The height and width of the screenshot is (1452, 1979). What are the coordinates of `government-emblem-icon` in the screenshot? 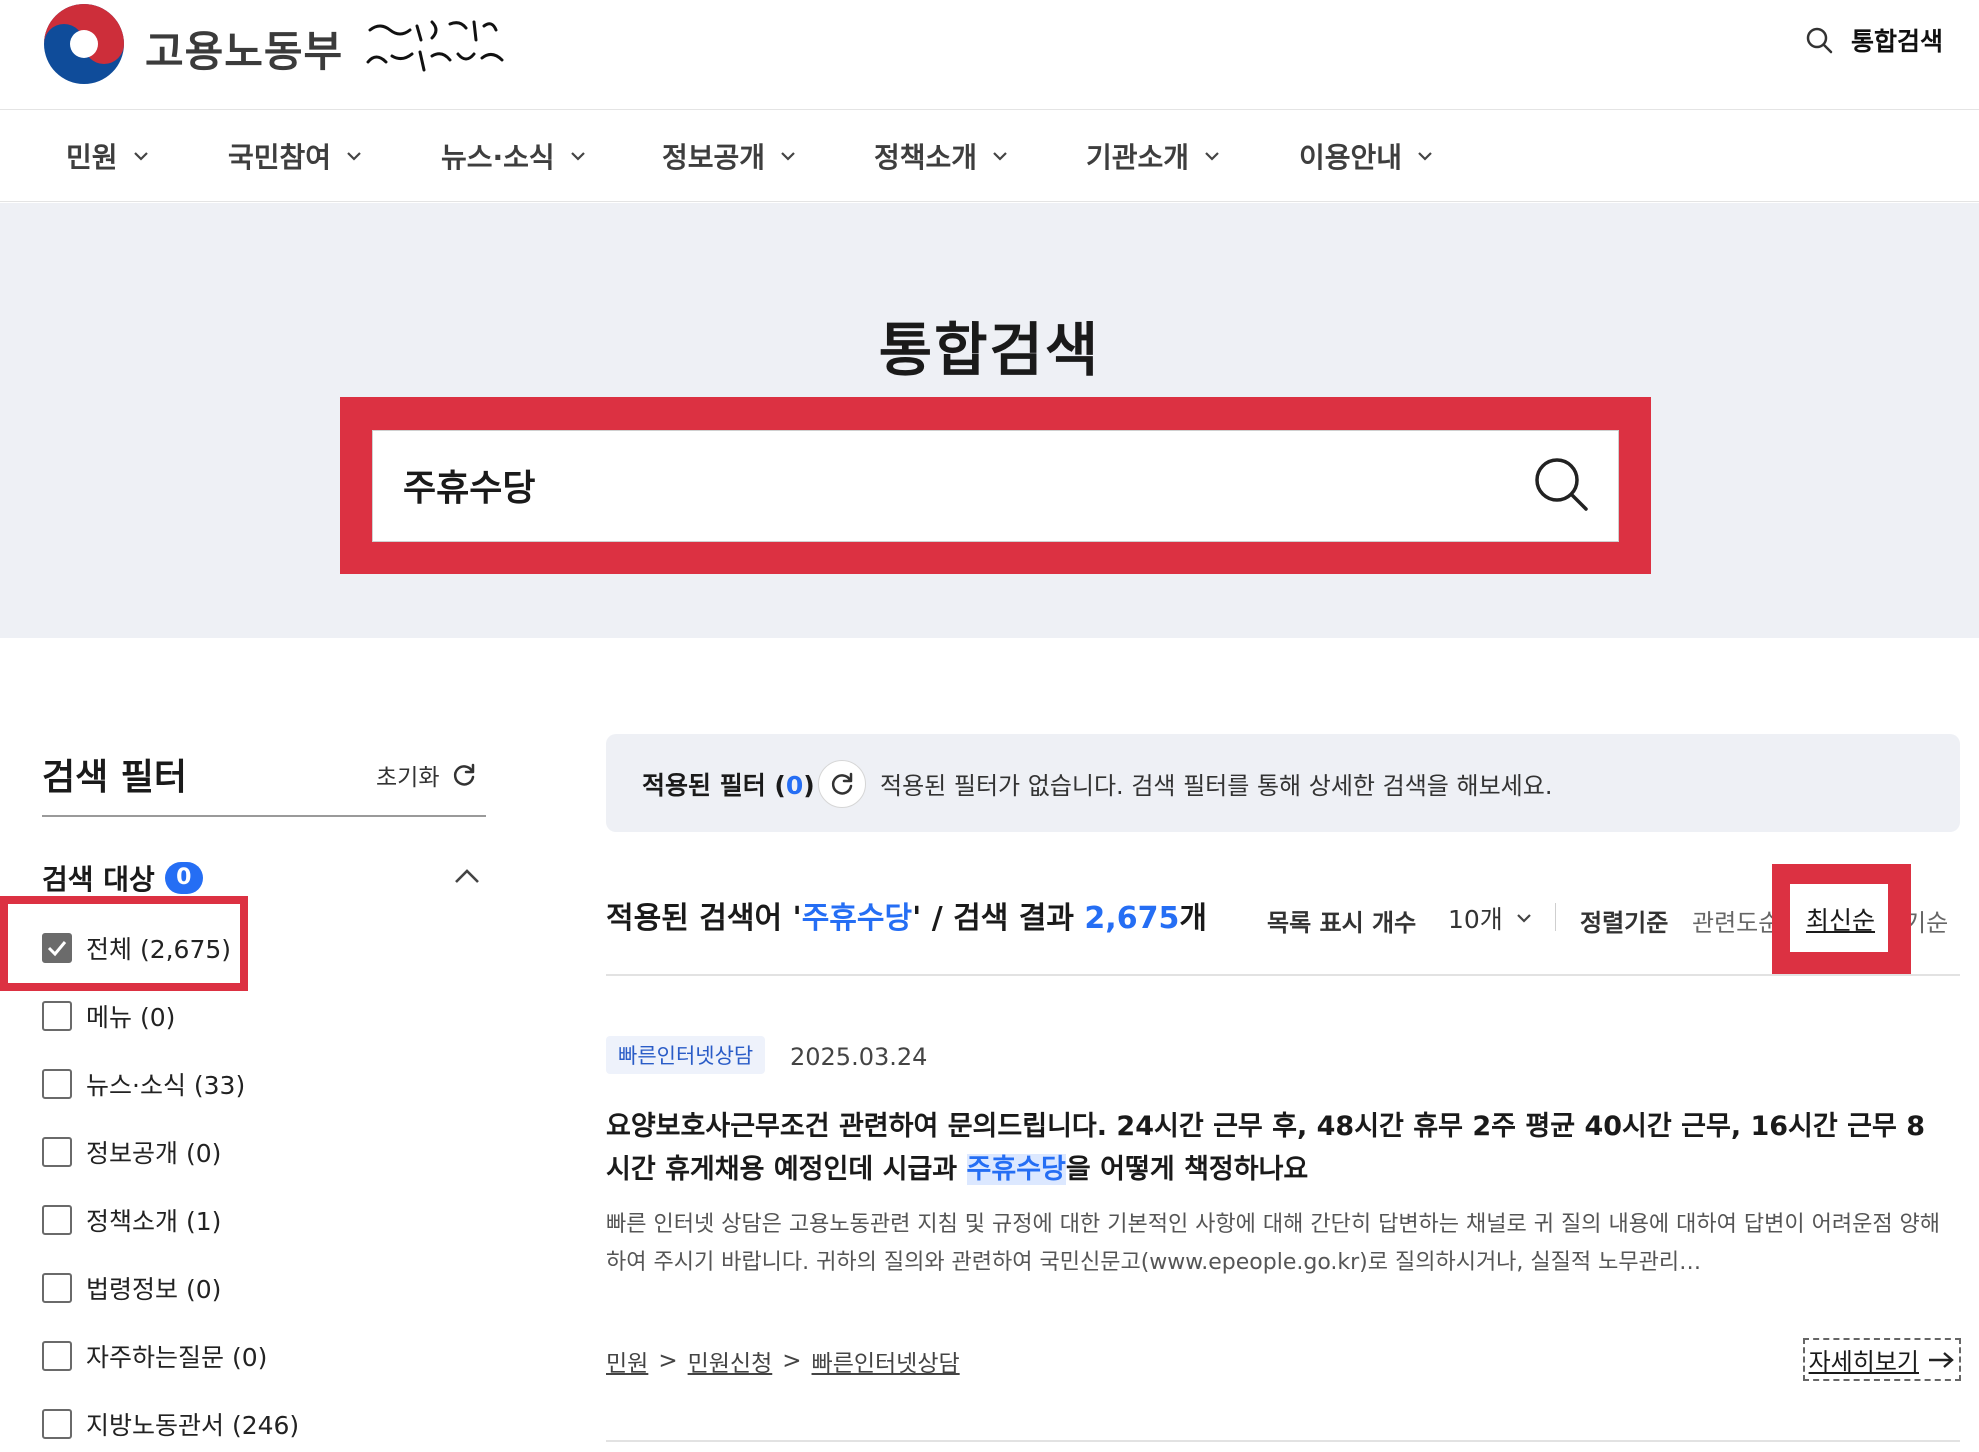 It's located at (84, 44).